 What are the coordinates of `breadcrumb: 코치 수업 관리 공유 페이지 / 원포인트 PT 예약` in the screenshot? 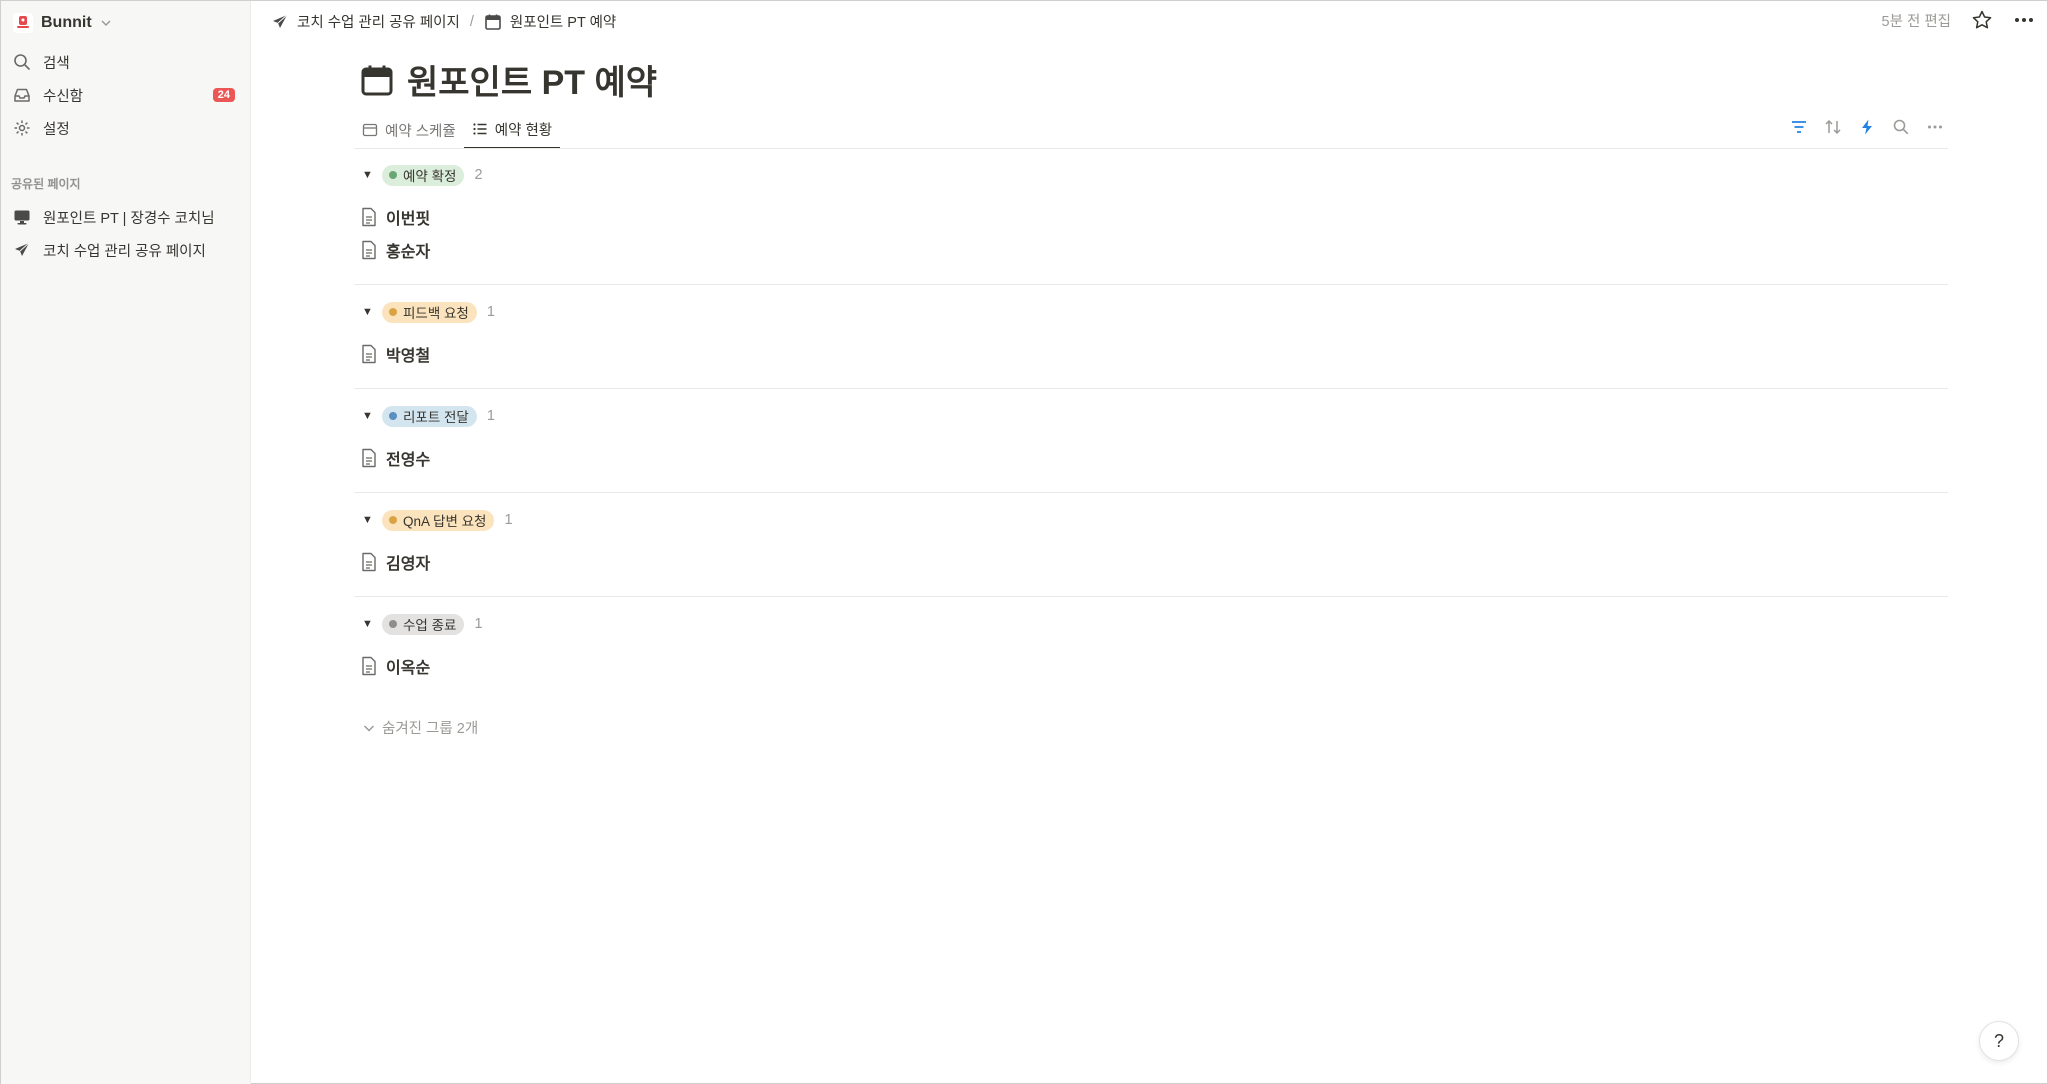 It's located at (443, 21).